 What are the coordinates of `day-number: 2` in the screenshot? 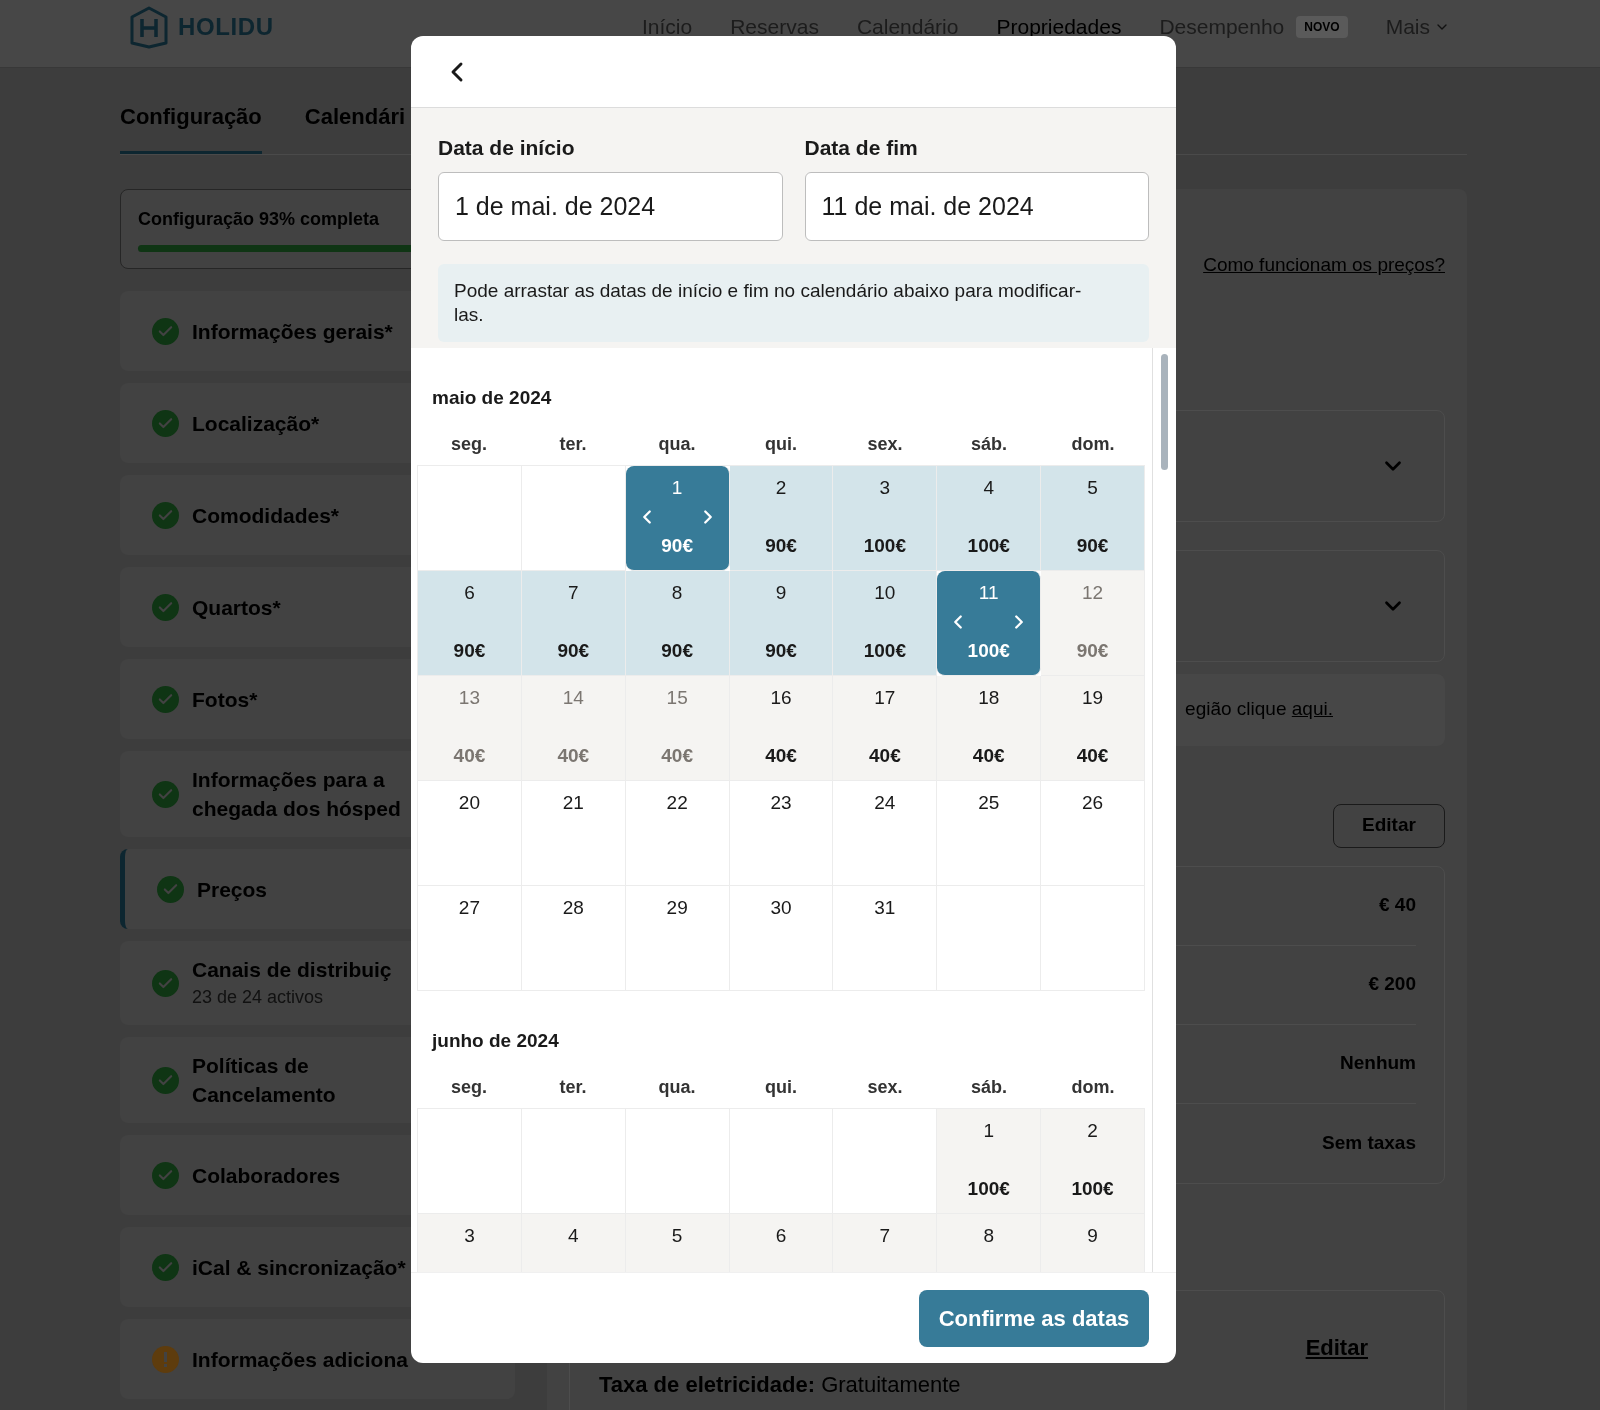 It's located at (781, 488).